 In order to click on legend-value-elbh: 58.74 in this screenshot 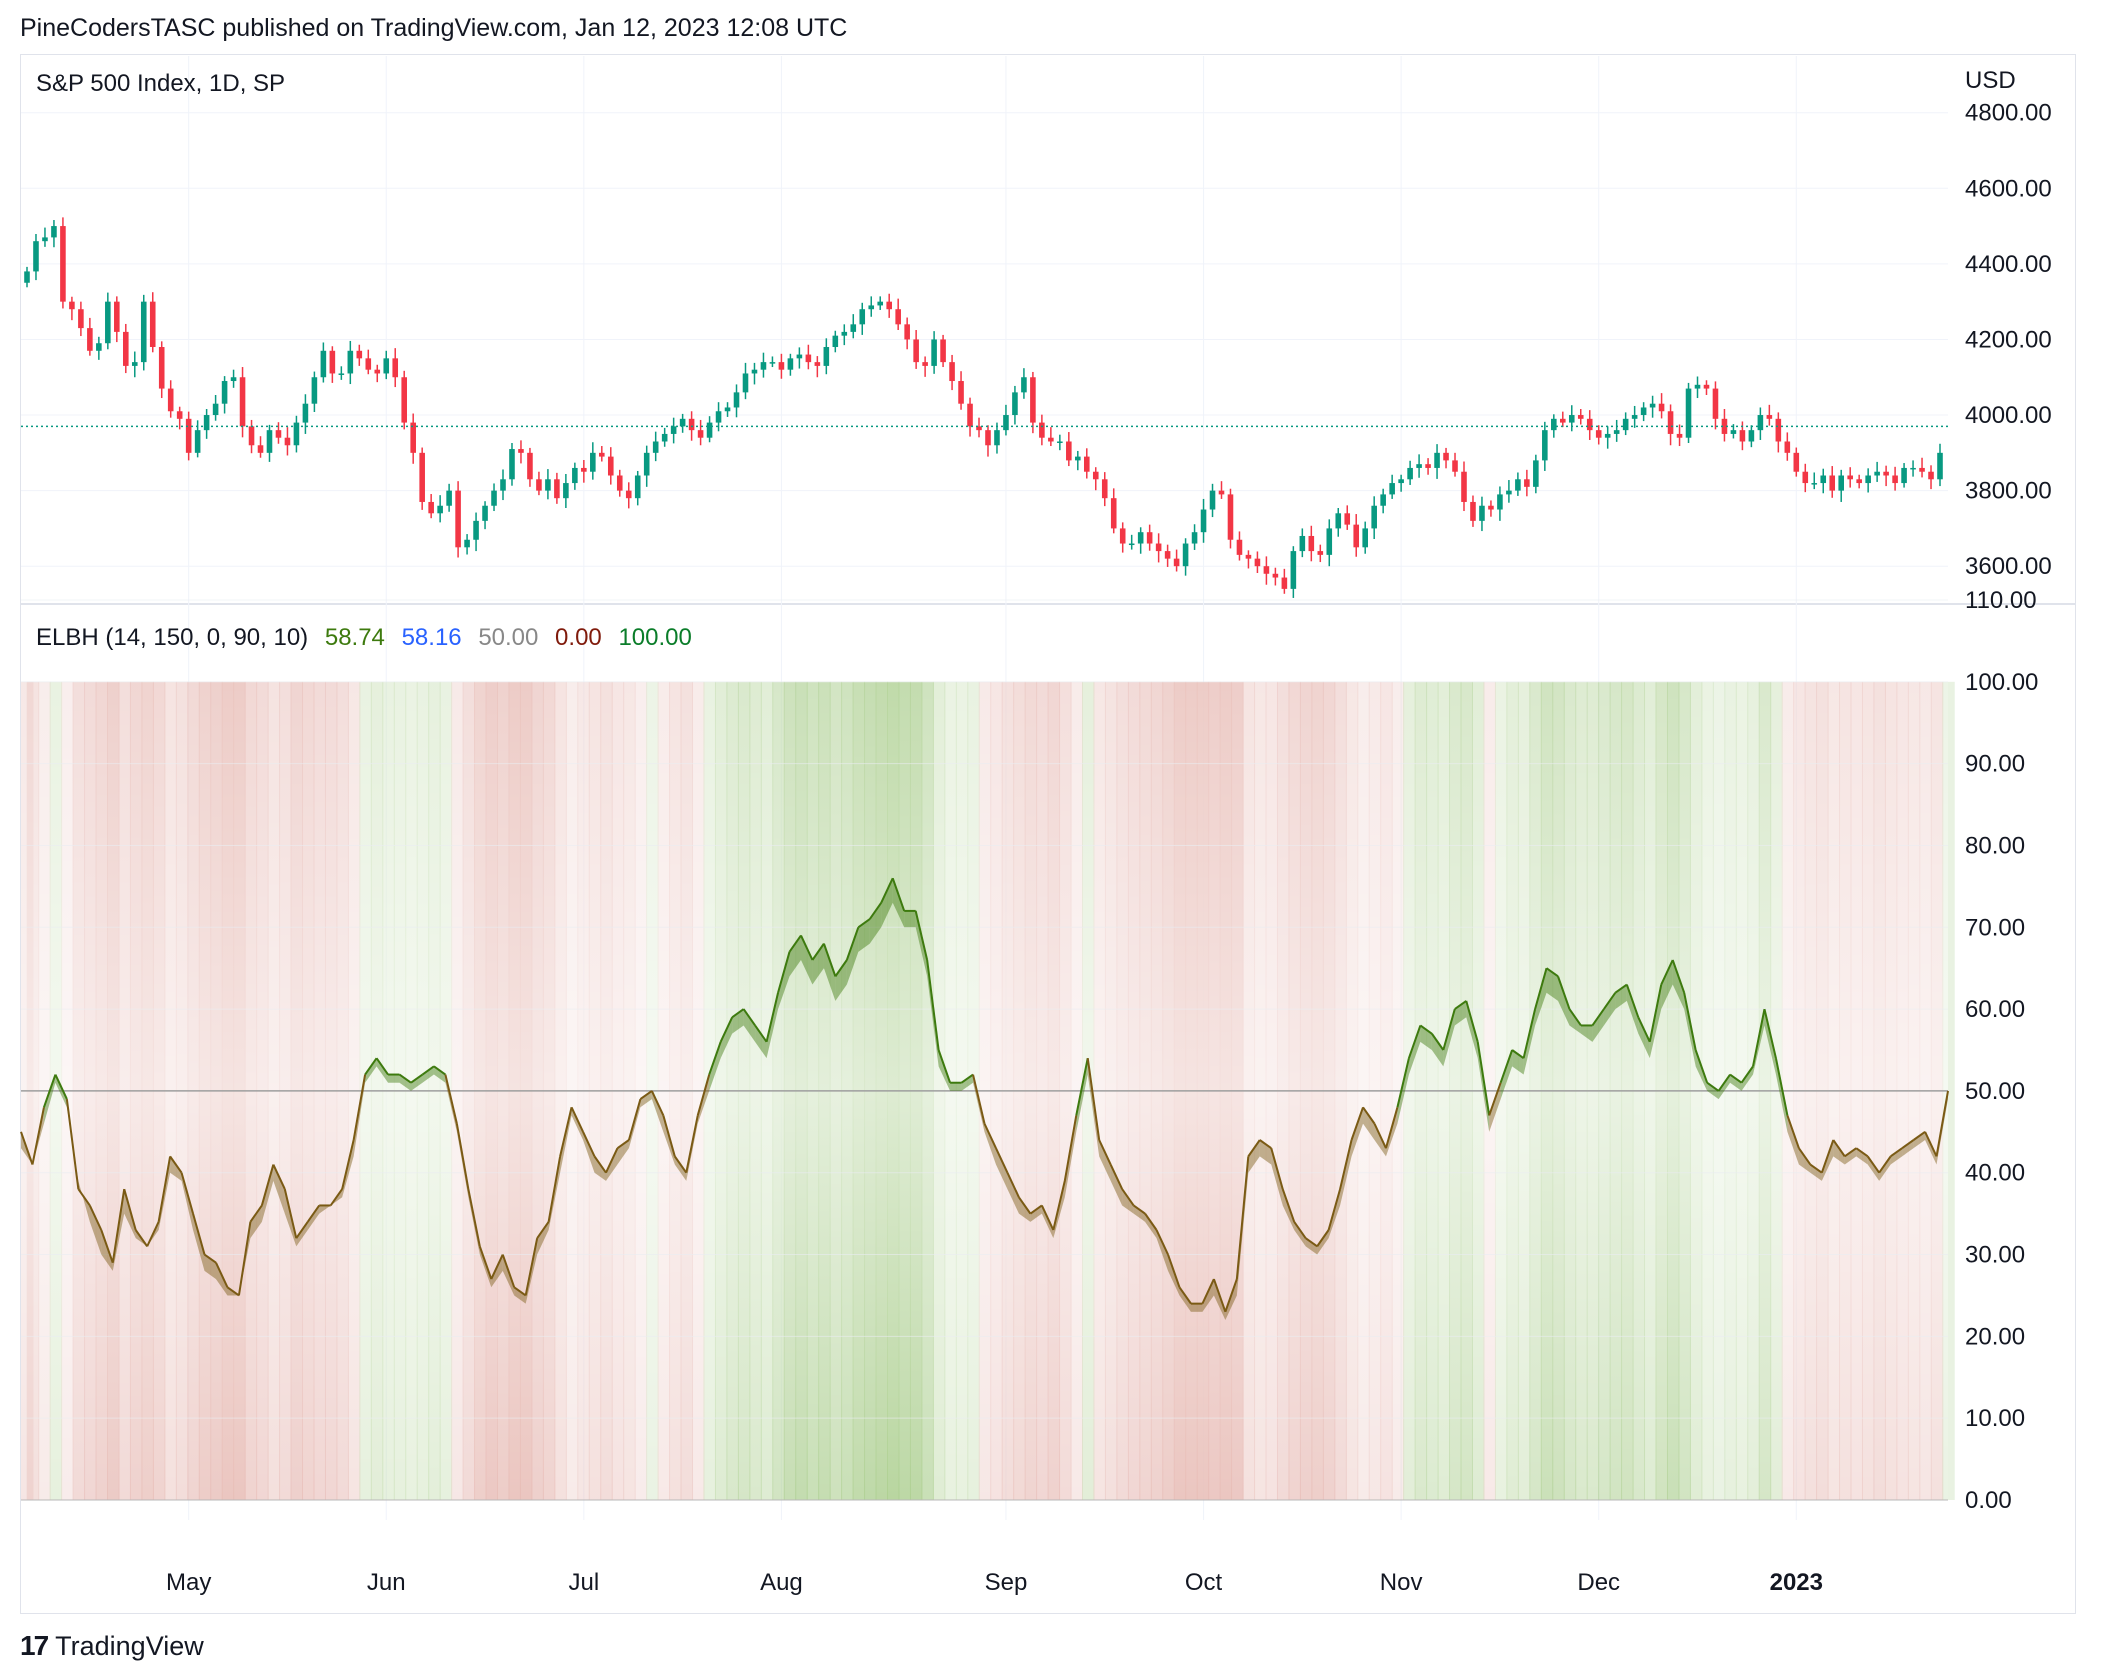, I will do `click(354, 637)`.